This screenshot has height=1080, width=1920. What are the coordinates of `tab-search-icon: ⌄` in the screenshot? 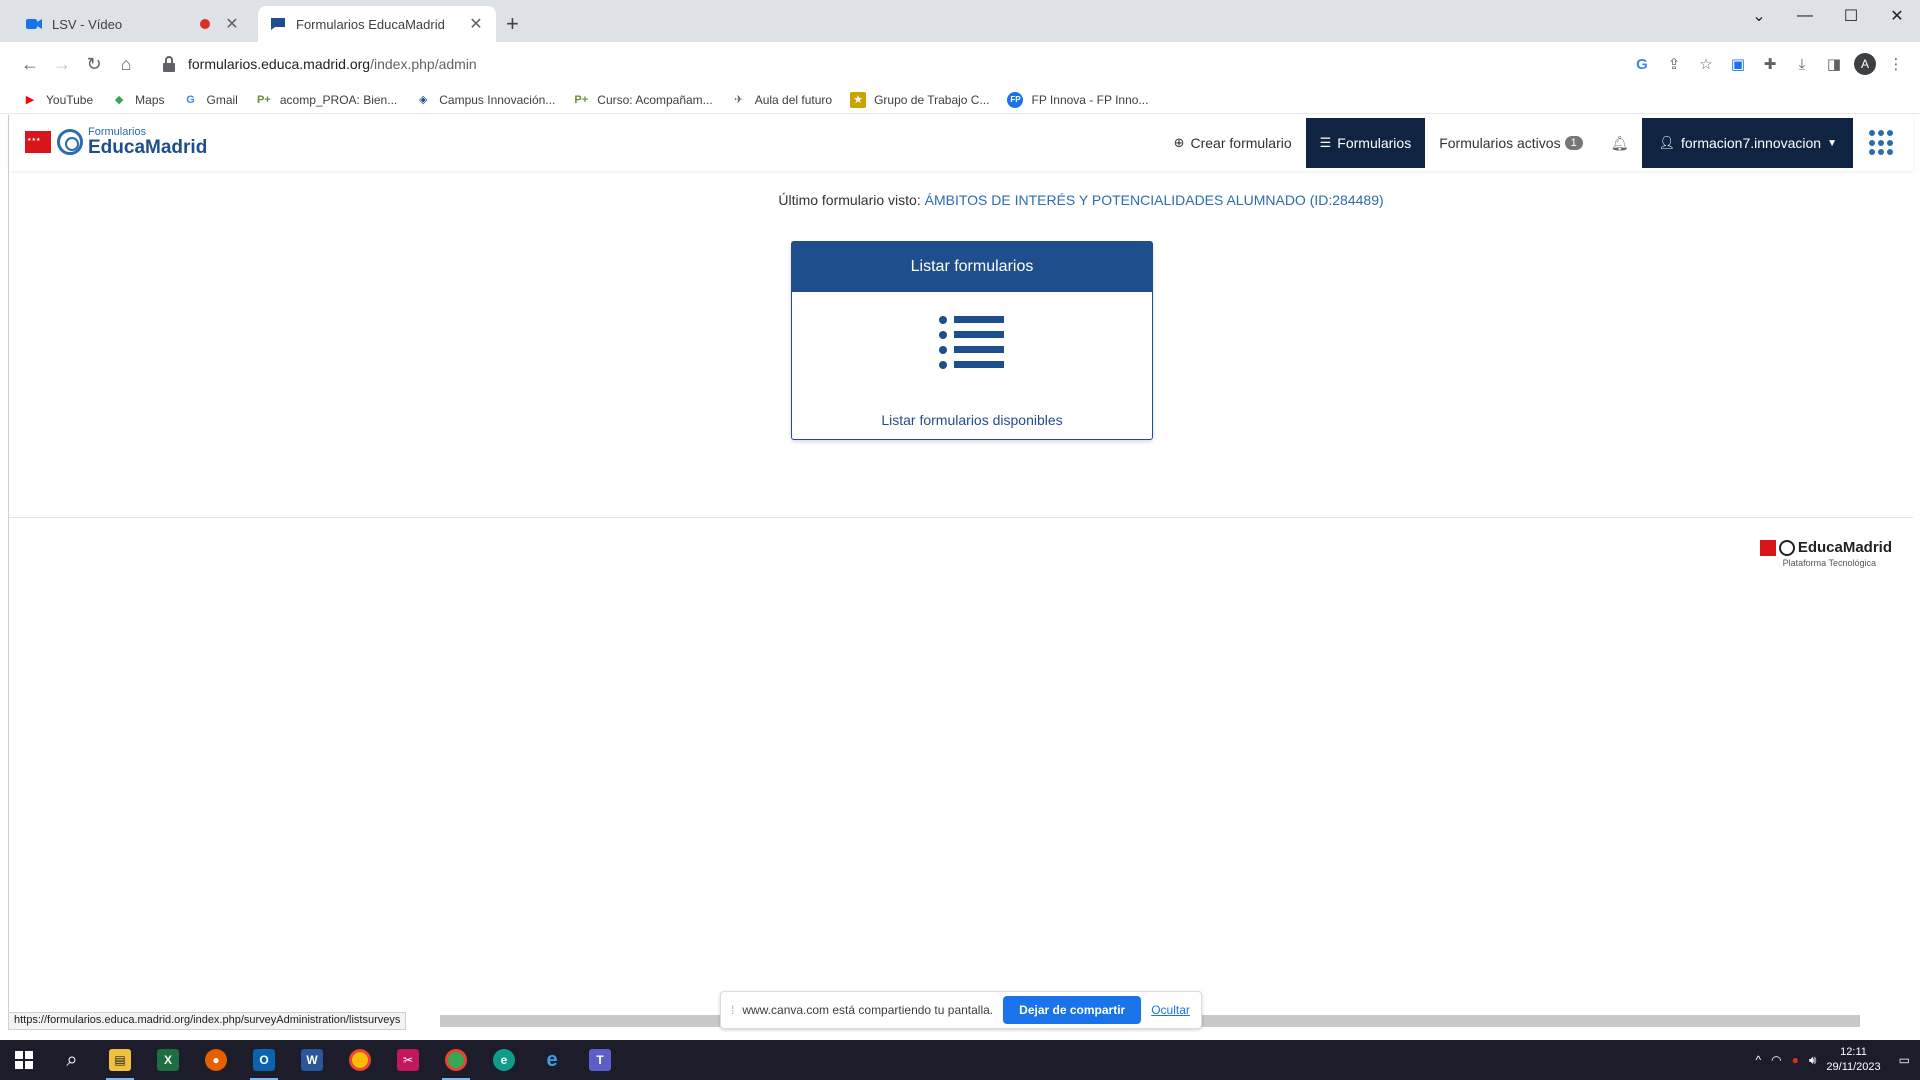 It's located at (1759, 16).